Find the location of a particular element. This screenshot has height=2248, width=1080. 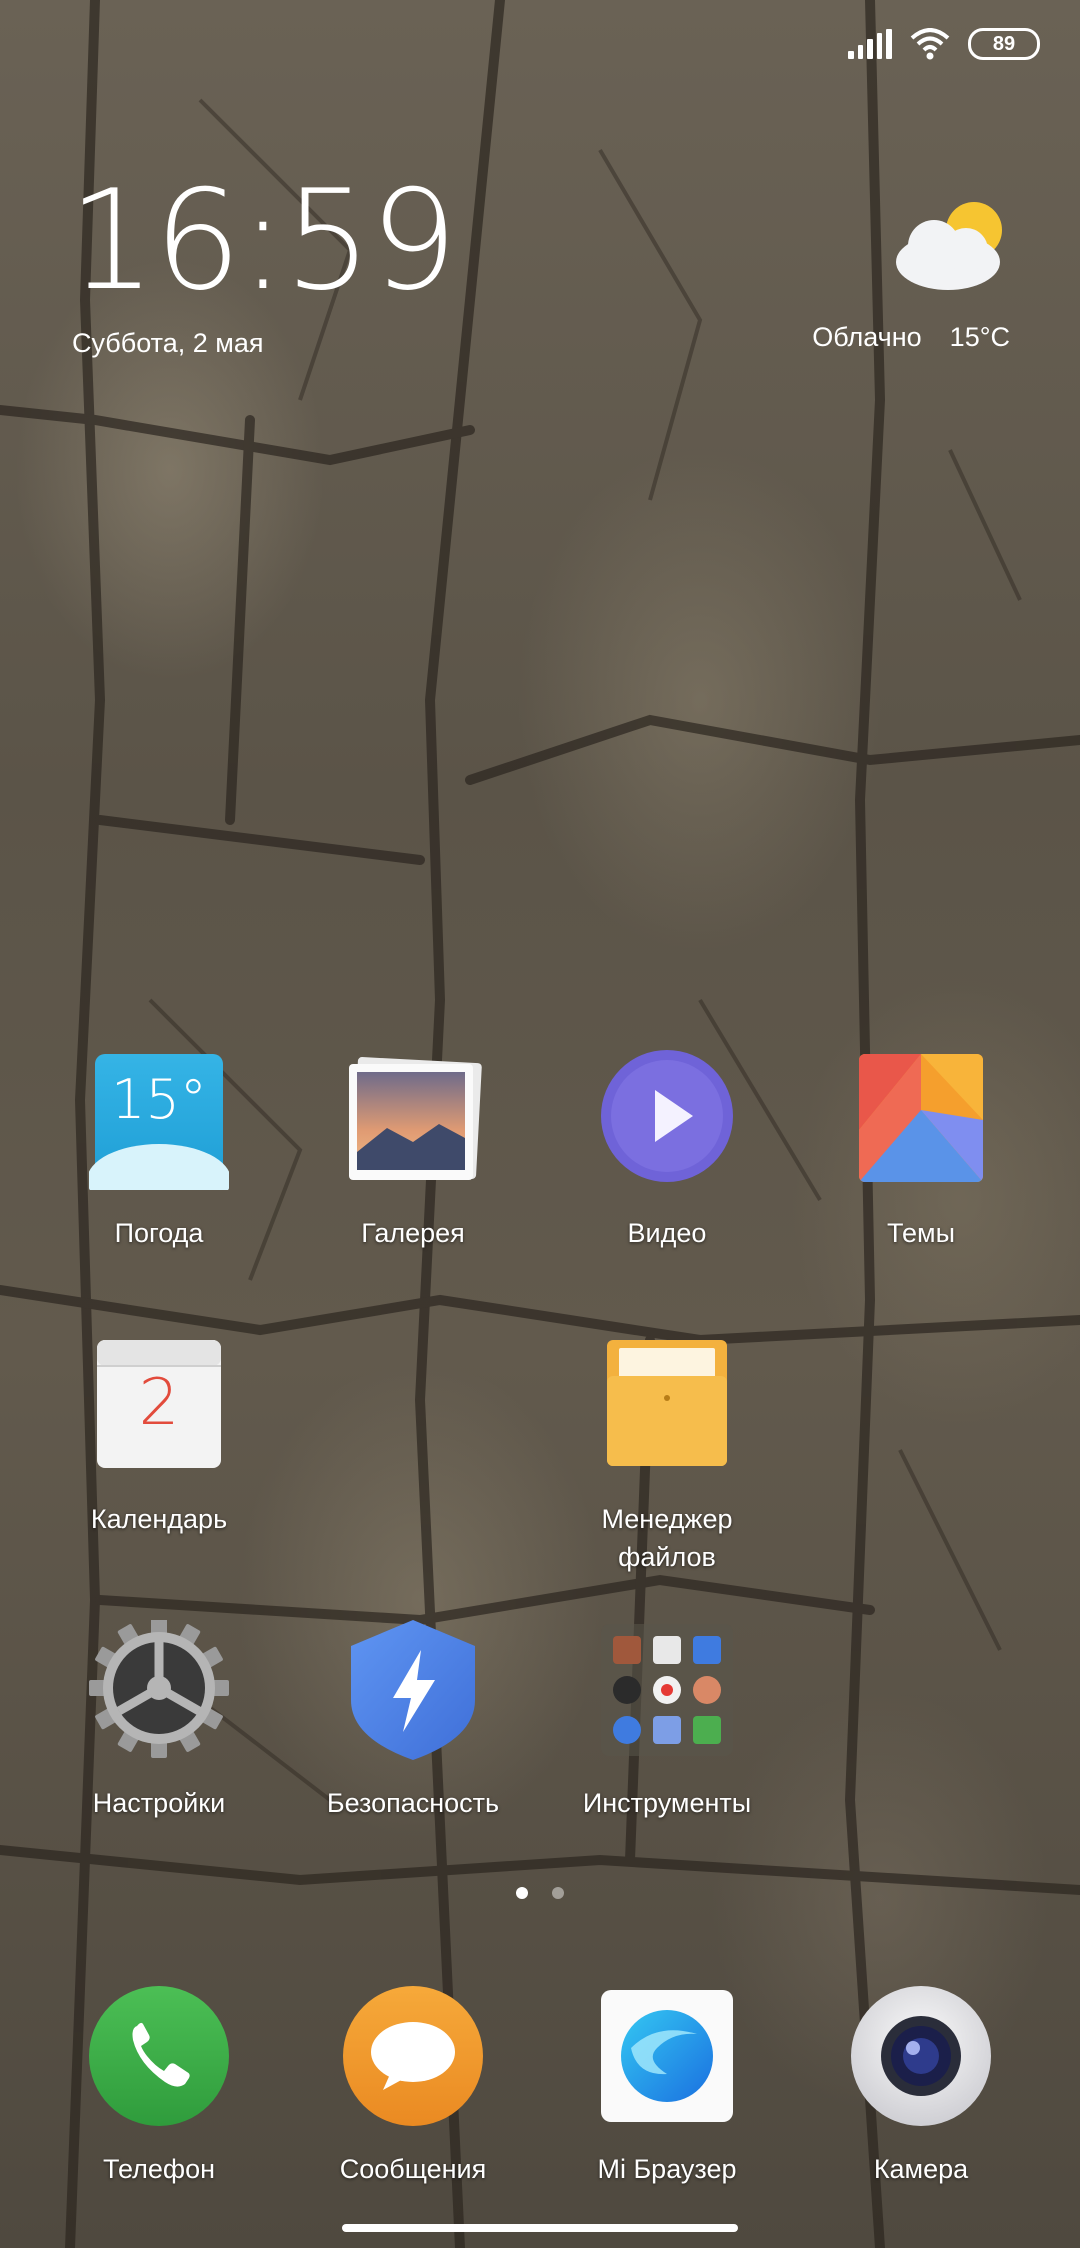

partly-cloudy-icon is located at coordinates (950, 246).